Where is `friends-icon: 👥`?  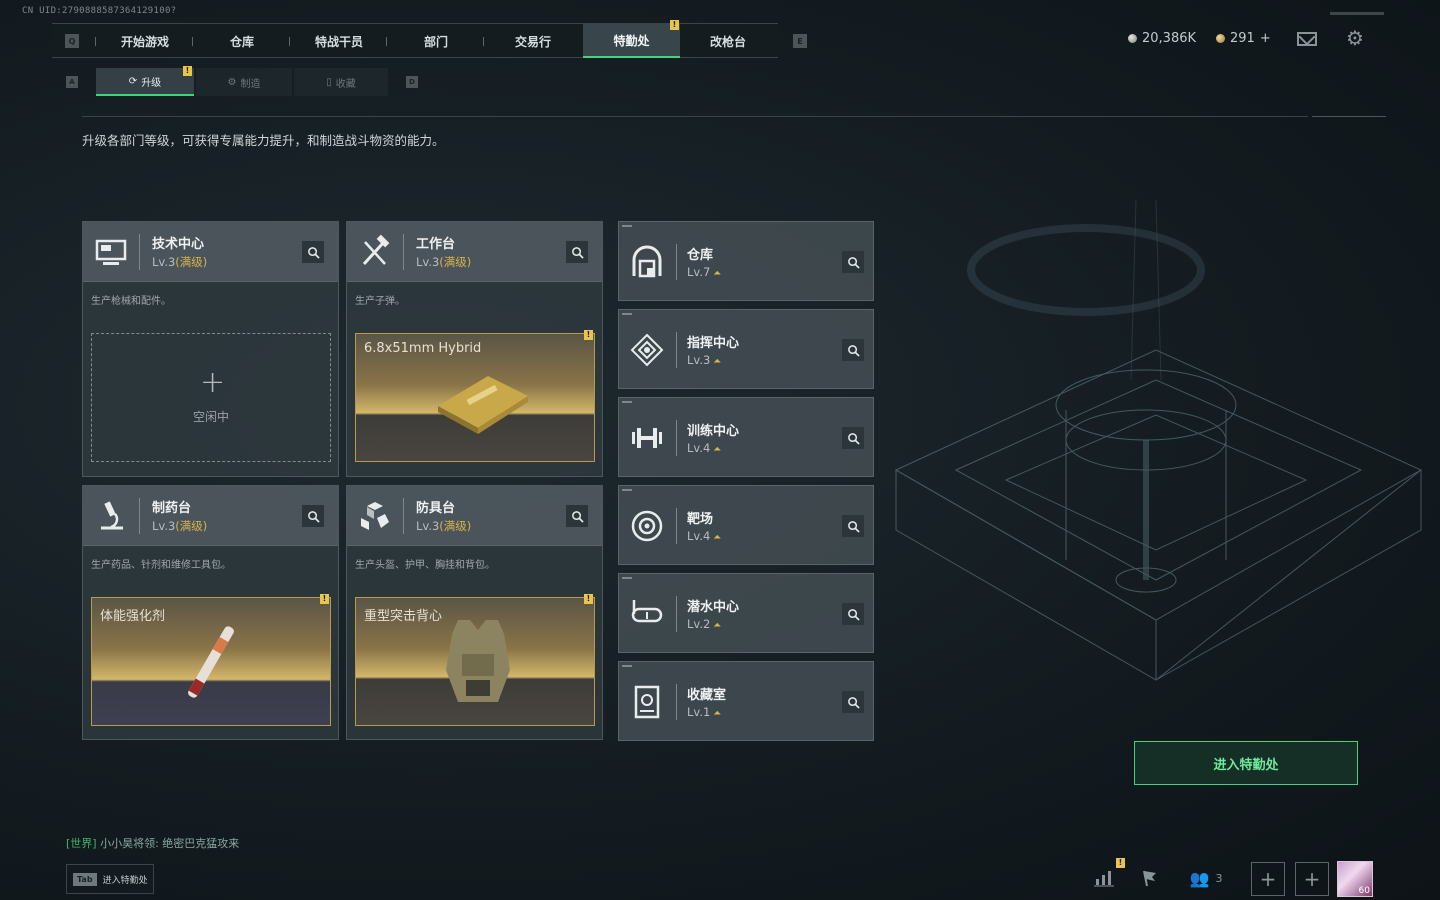
friends-icon: 👥 is located at coordinates (1199, 878).